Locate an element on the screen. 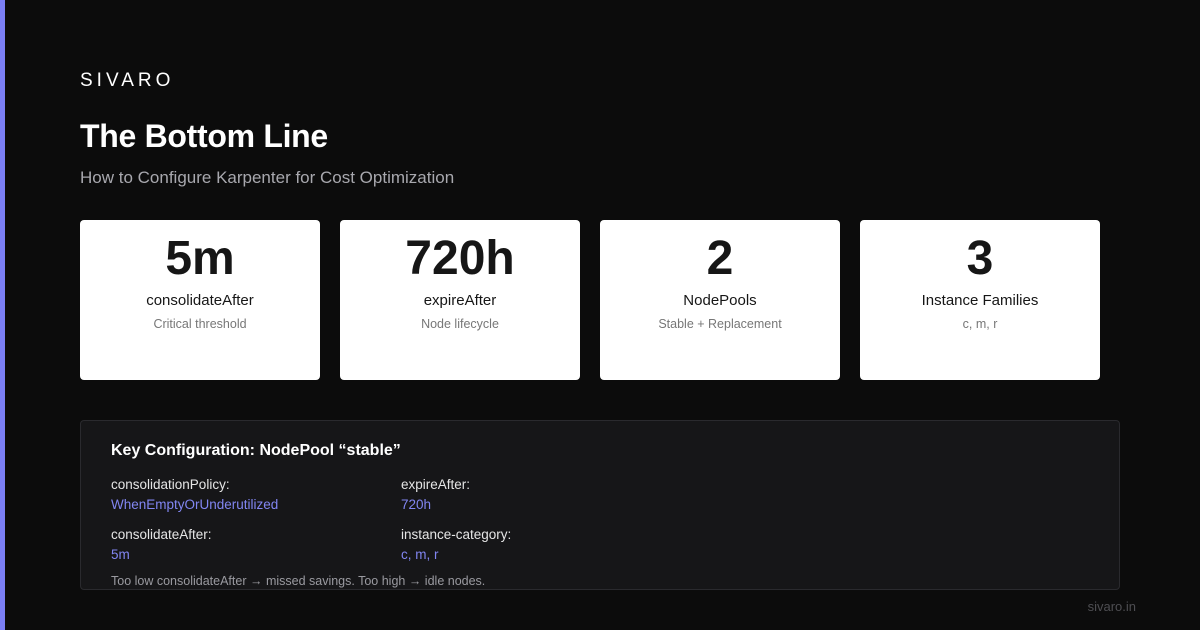 The image size is (1200, 630). config-key-consolidate-after: consolidateAfter: is located at coordinates (161, 534).